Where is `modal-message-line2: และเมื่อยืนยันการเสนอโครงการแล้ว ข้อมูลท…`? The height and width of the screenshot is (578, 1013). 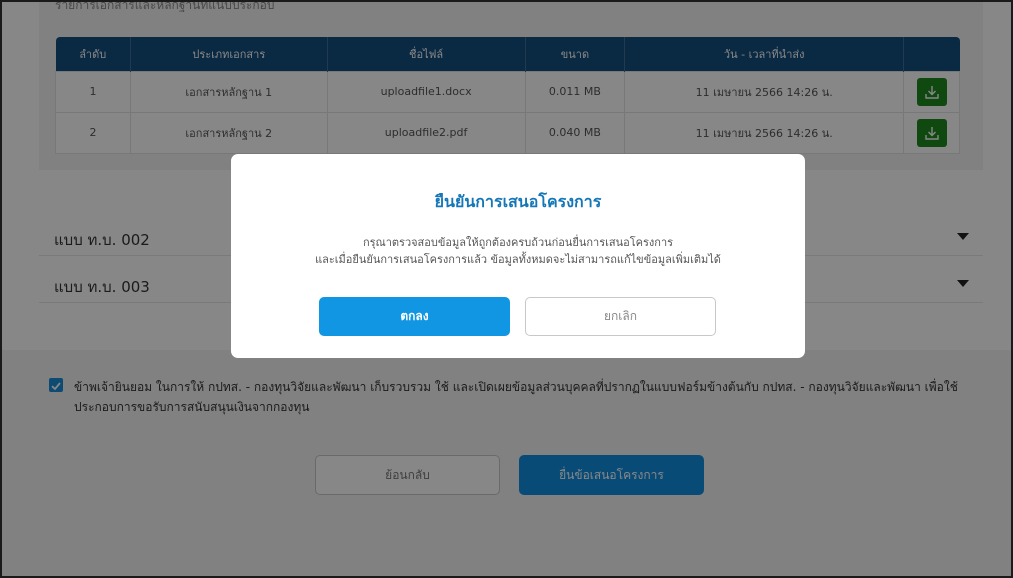
modal-message-line2: และเมื่อยืนยันการเสนอโครงการแล้ว ข้อมูลท… is located at coordinates (518, 259).